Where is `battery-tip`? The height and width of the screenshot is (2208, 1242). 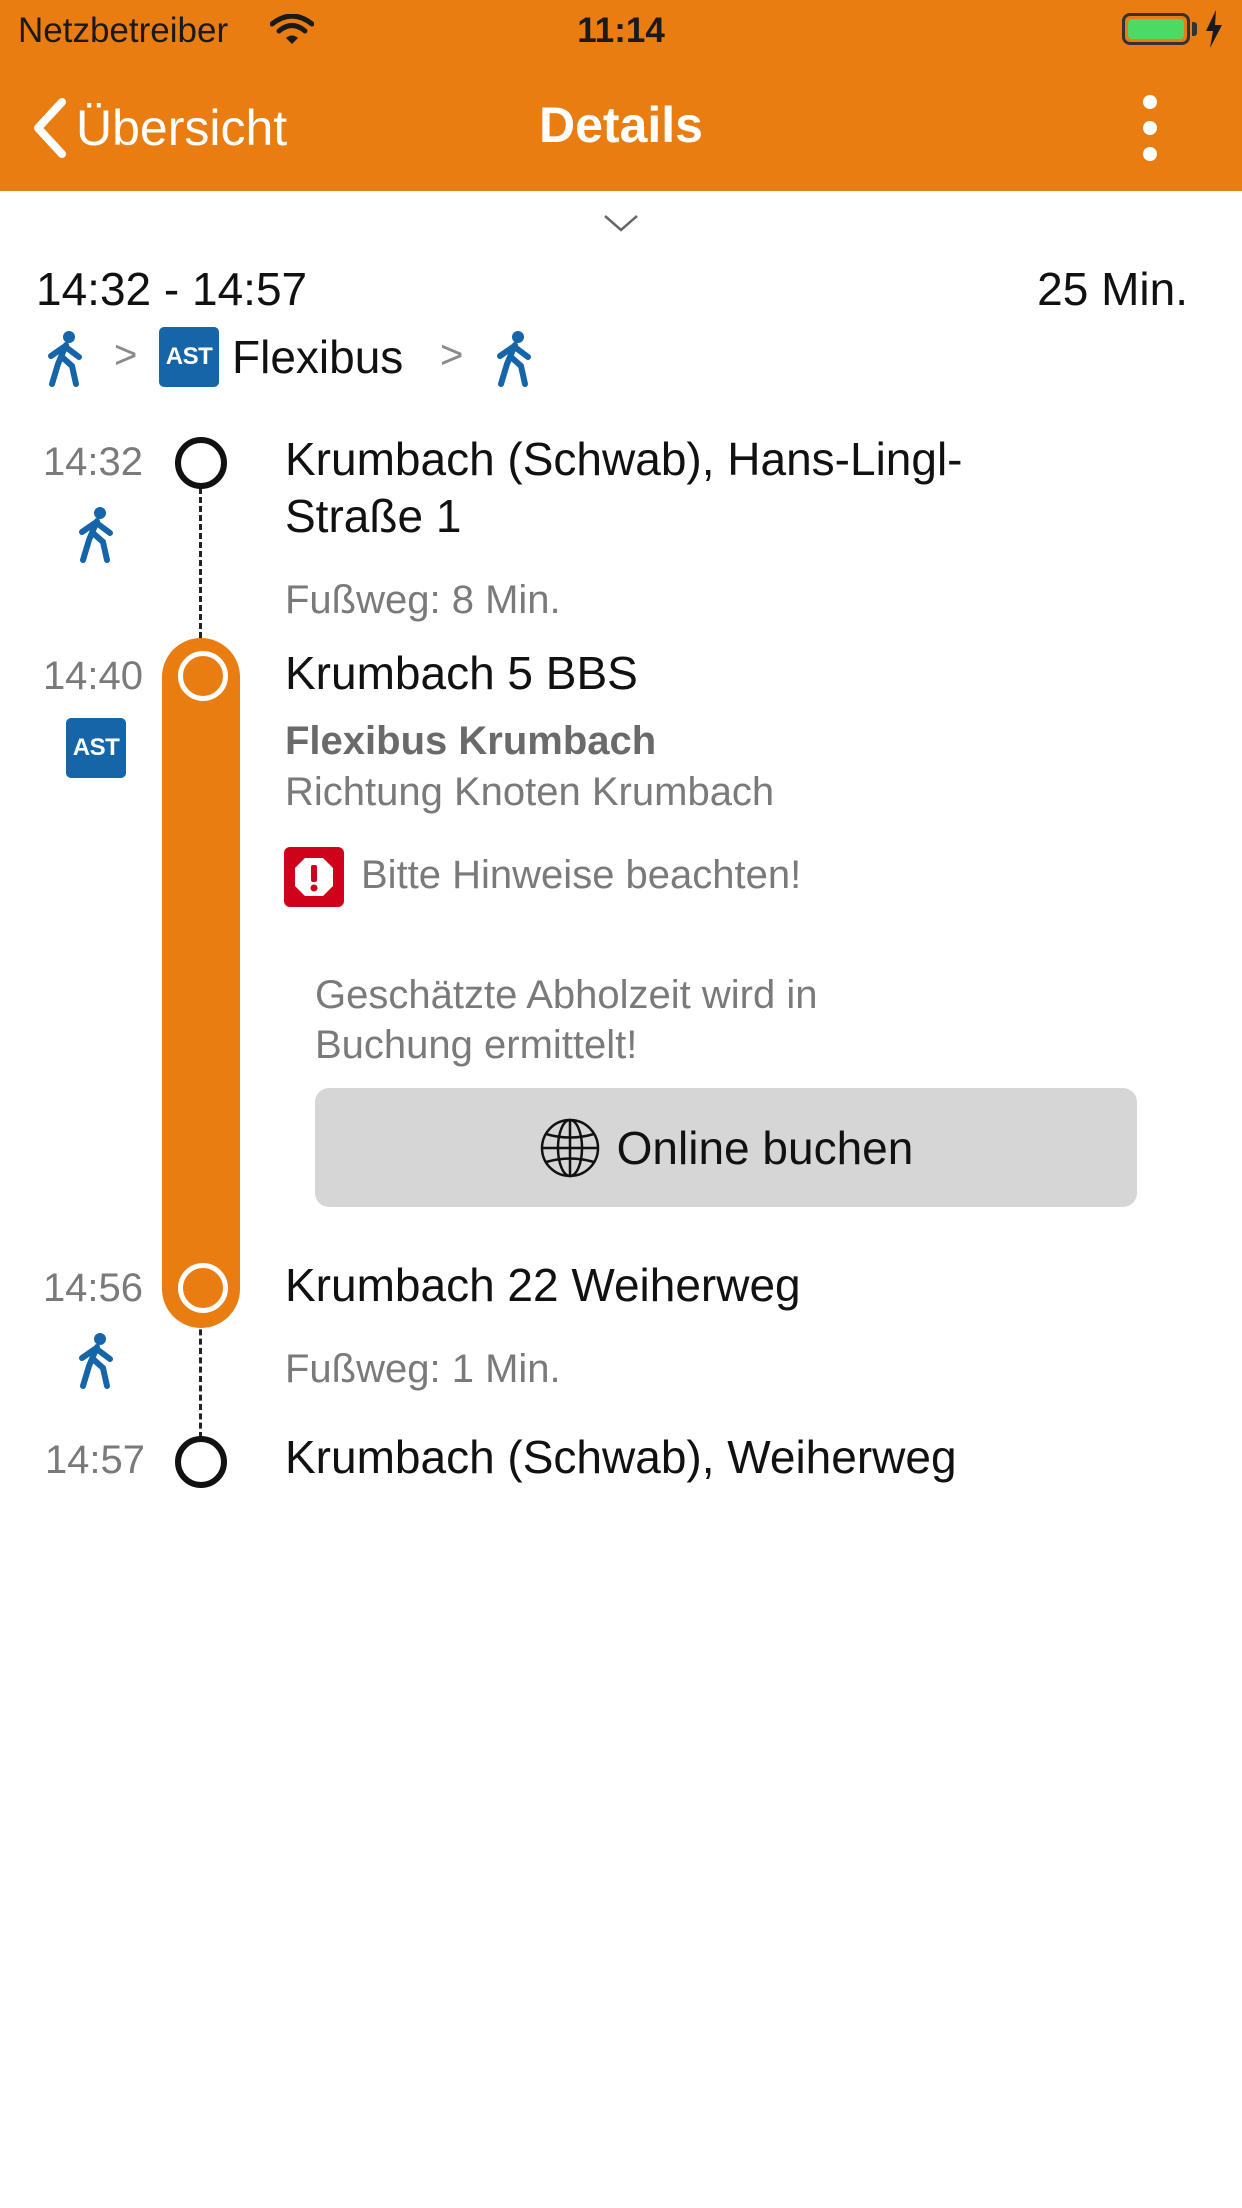
battery-tip is located at coordinates (1194, 29).